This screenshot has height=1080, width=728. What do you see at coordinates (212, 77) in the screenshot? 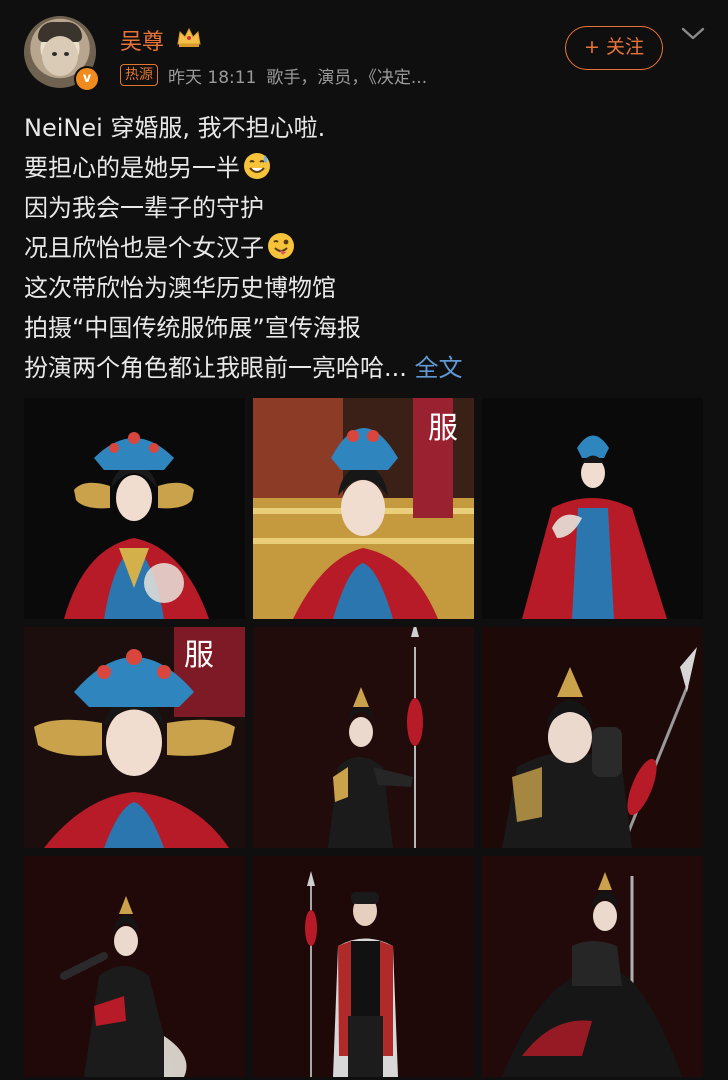
I see `post-timestamp: 昨天 18:11` at bounding box center [212, 77].